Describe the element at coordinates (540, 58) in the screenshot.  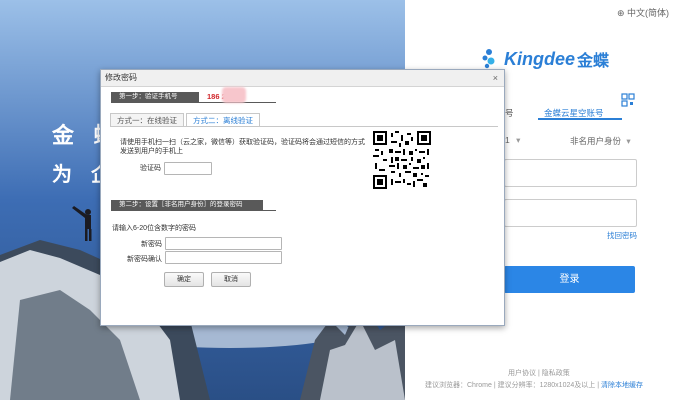
I see `logo-text: Kingdee` at that location.